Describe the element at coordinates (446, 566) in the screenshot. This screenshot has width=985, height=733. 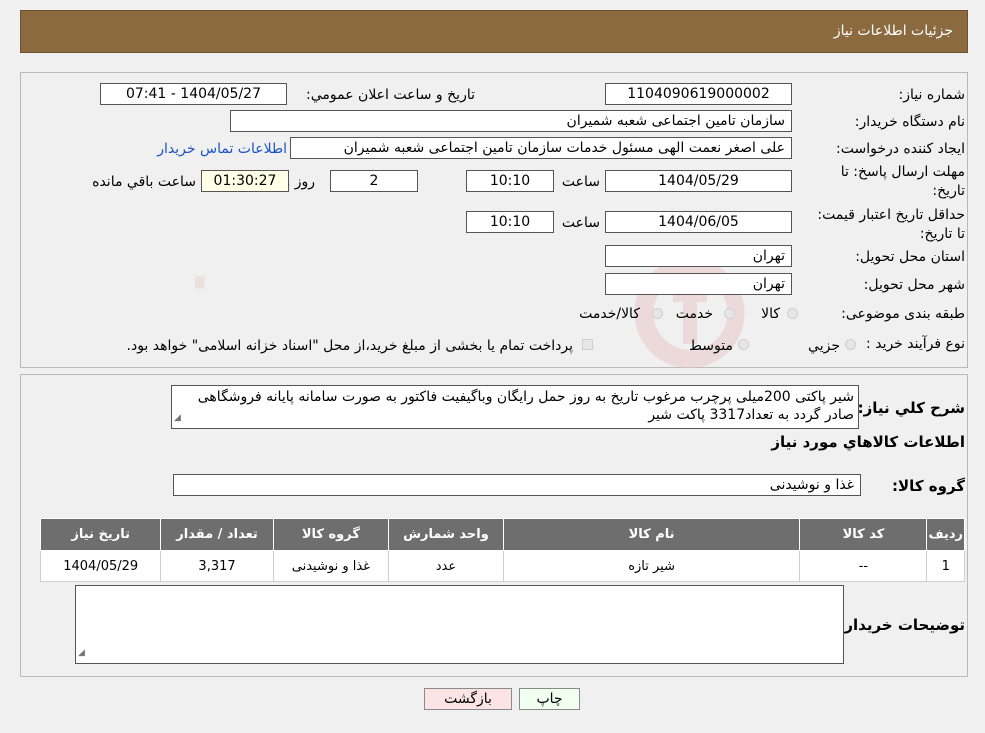
I see `cell-unit: عدد` at that location.